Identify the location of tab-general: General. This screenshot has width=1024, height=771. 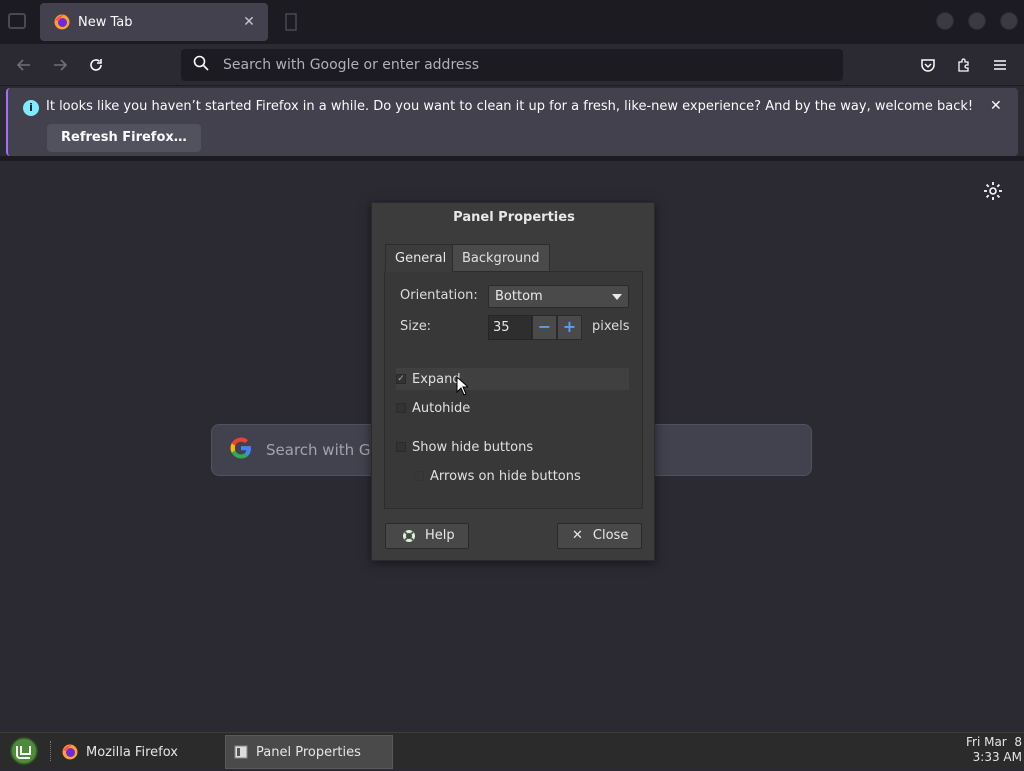
(421, 258).